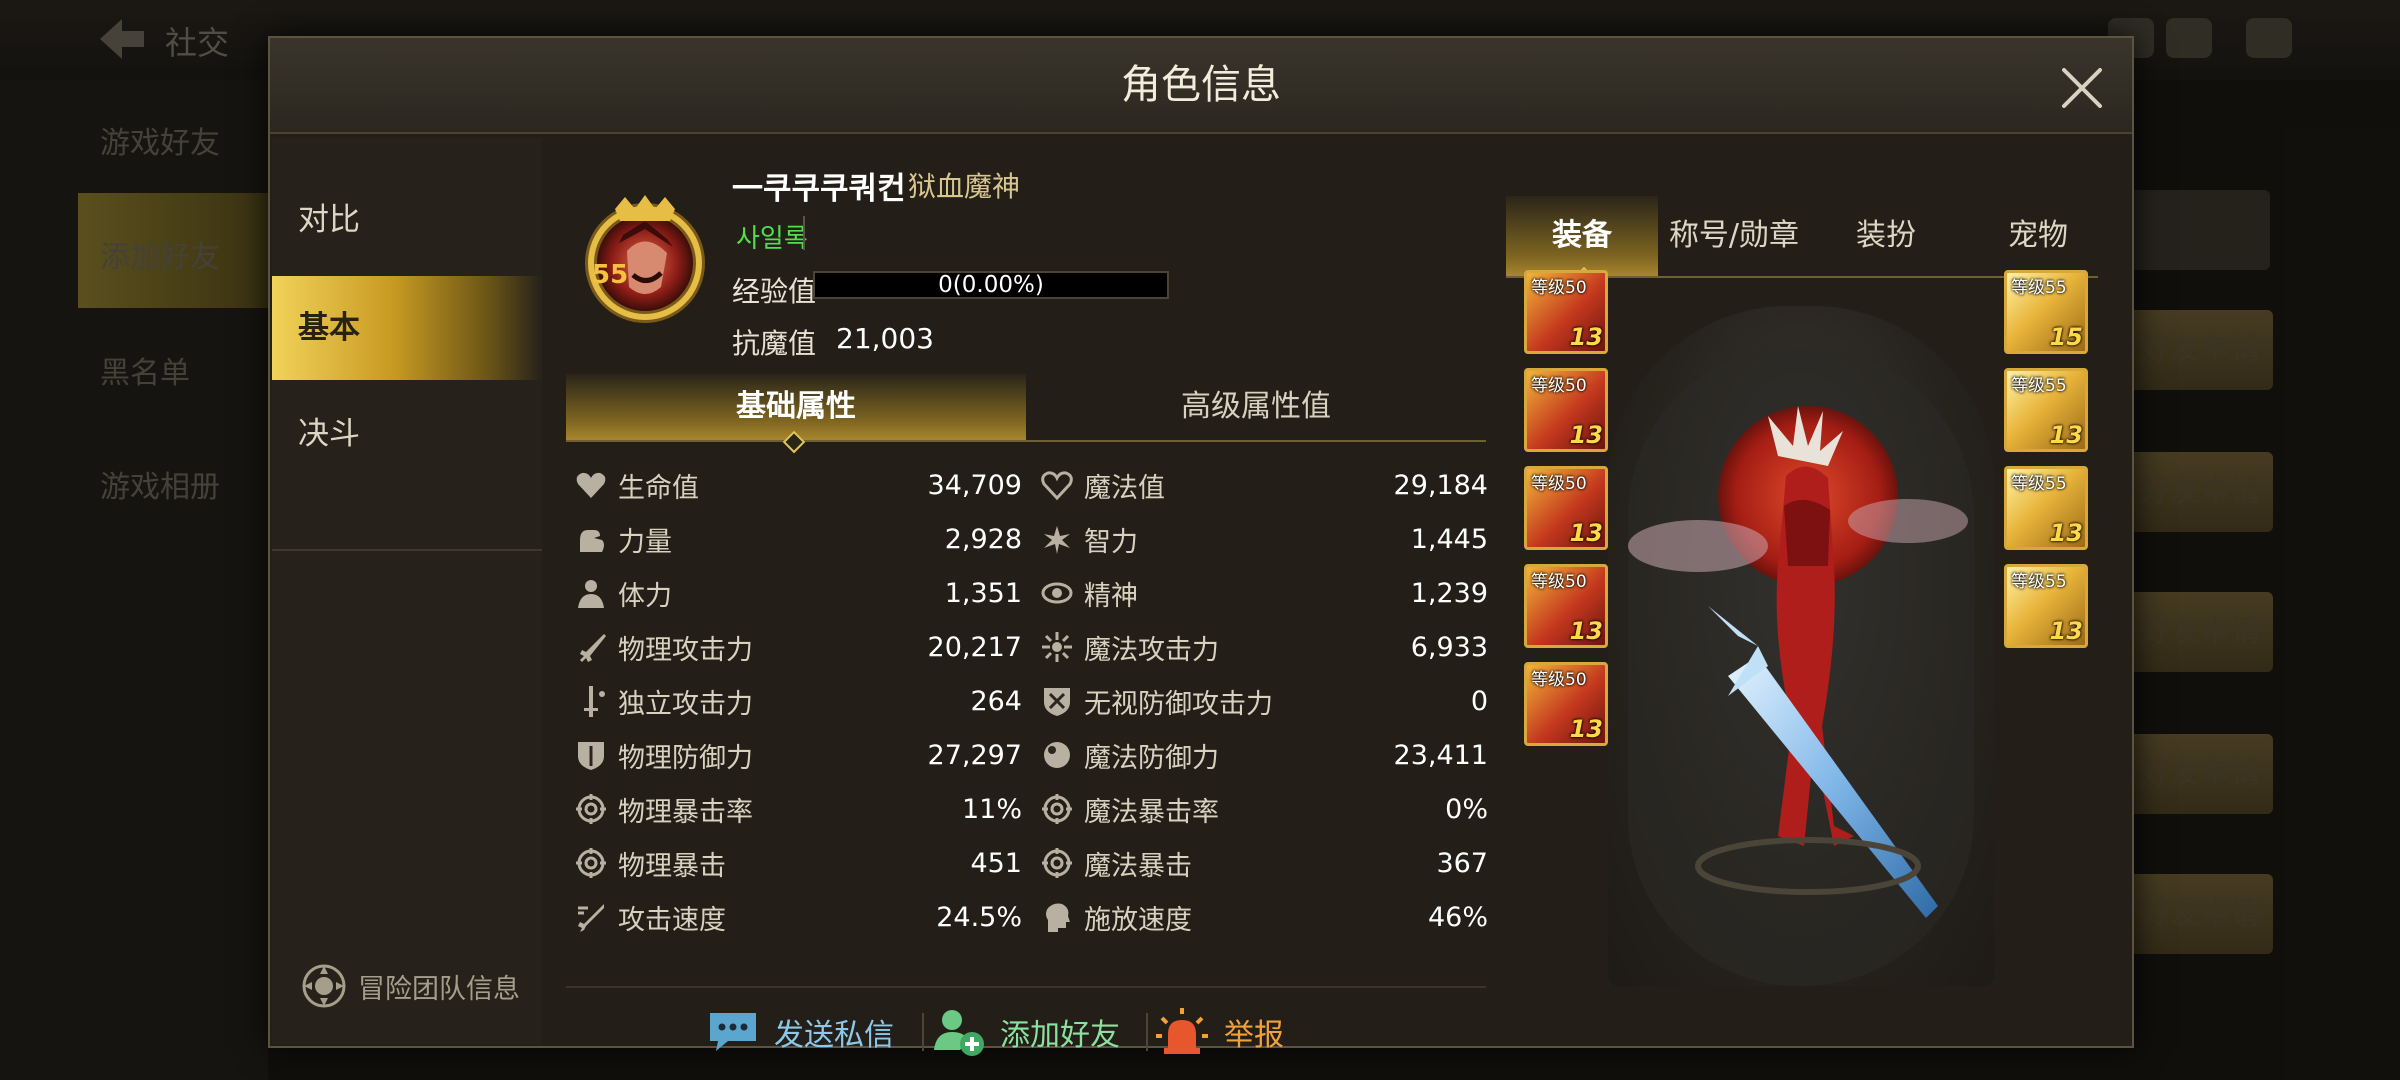 This screenshot has width=2400, height=1080. I want to click on magic-burst-icon, so click(1057, 647).